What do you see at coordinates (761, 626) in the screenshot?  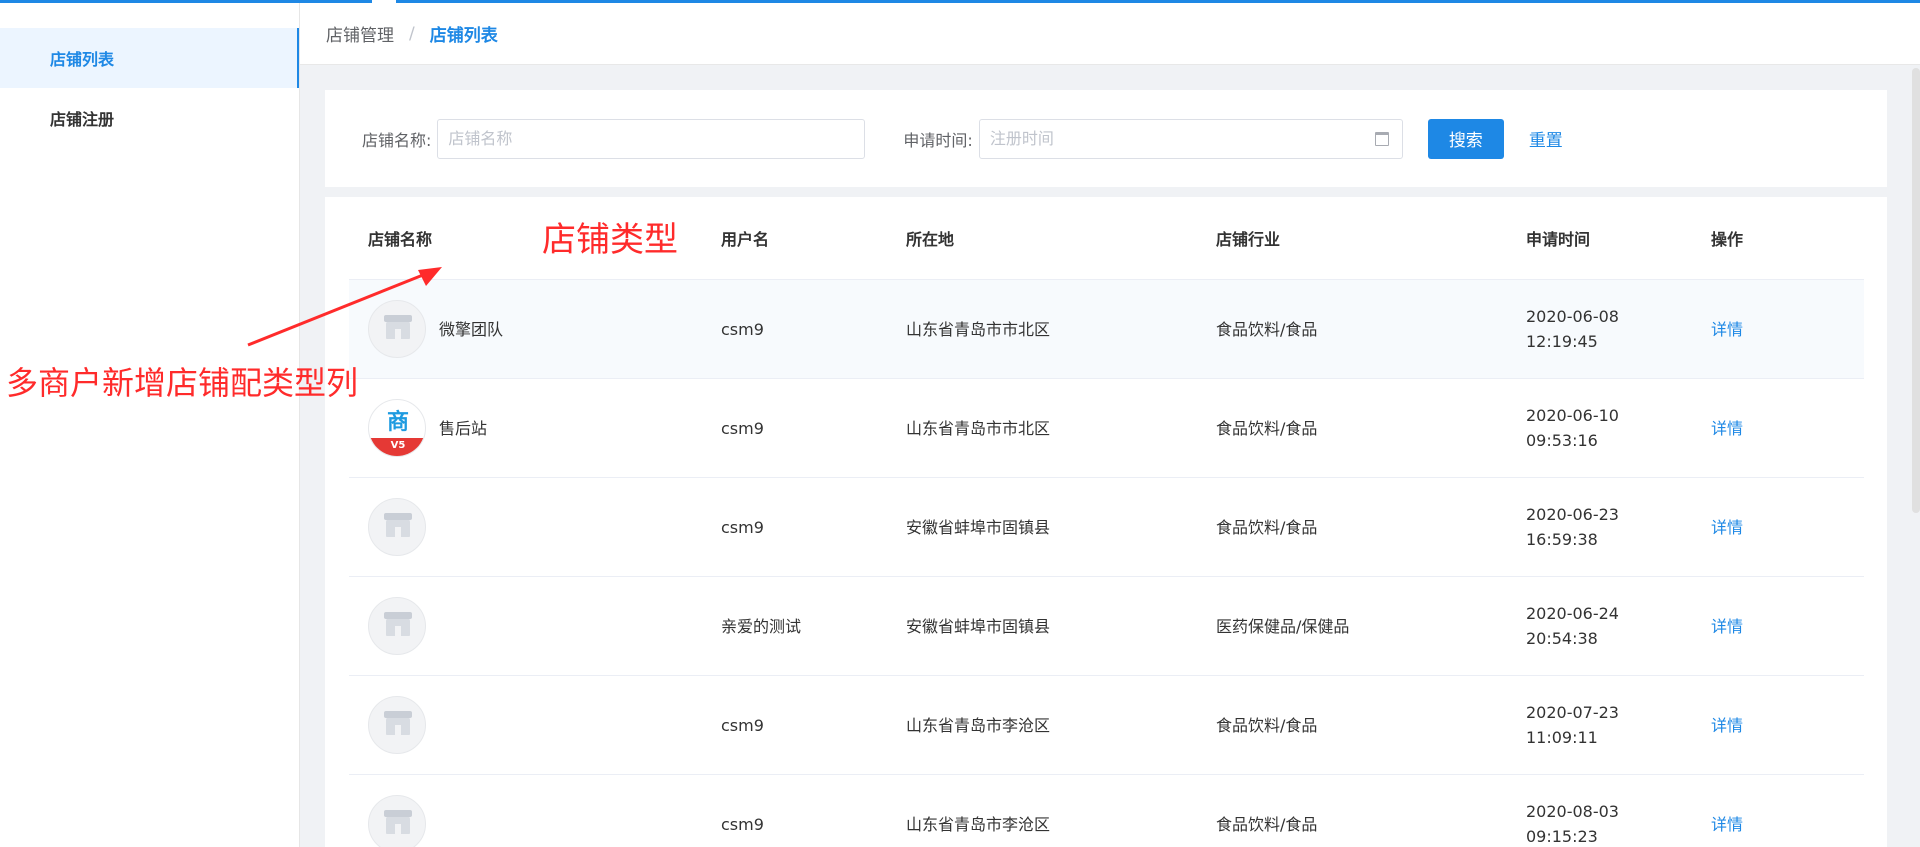 I see `username-cell: 亲爱的测试` at bounding box center [761, 626].